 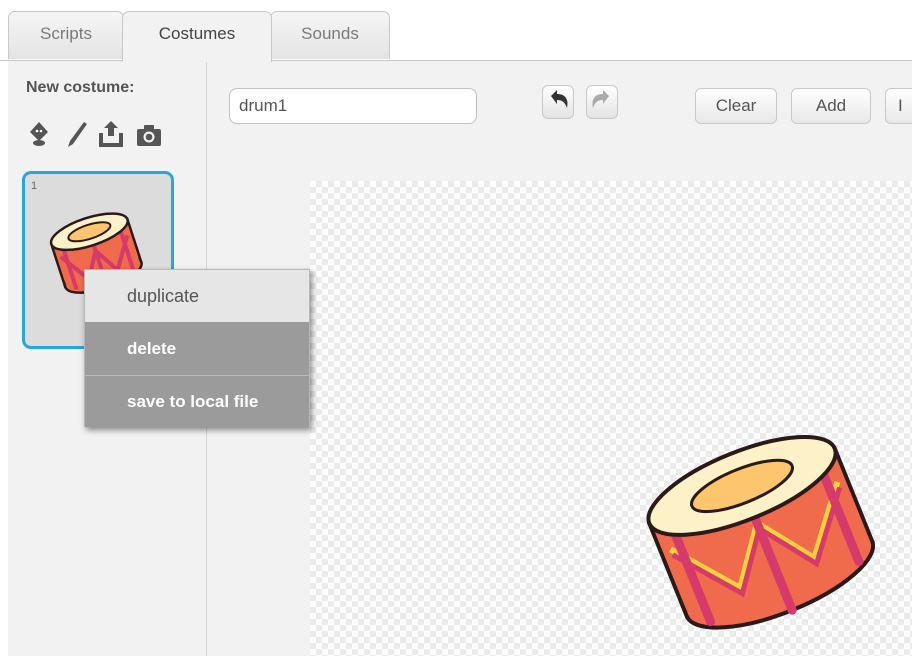 I want to click on costume-number: 1, so click(x=34, y=186).